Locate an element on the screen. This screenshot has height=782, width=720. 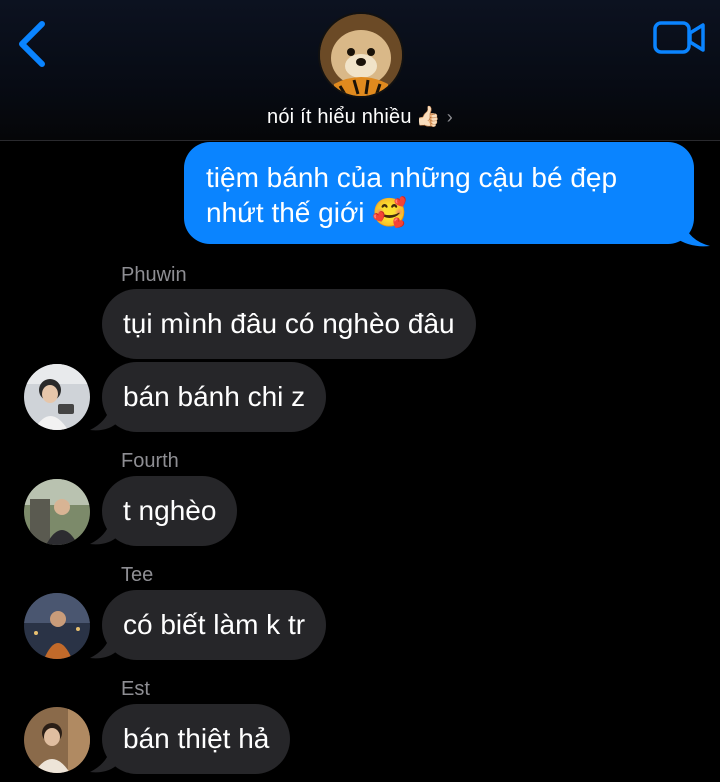
incoming-message-bubble: tụi mình đâu có nghèo đâu is located at coordinates (289, 324).